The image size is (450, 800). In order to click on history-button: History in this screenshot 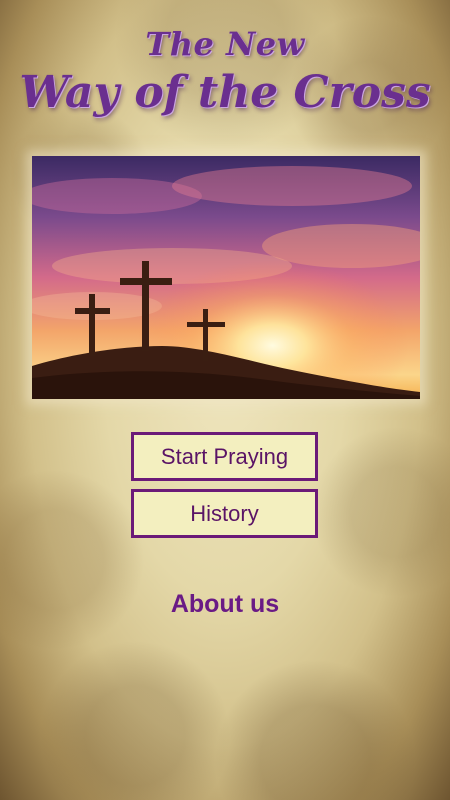, I will do `click(224, 513)`.